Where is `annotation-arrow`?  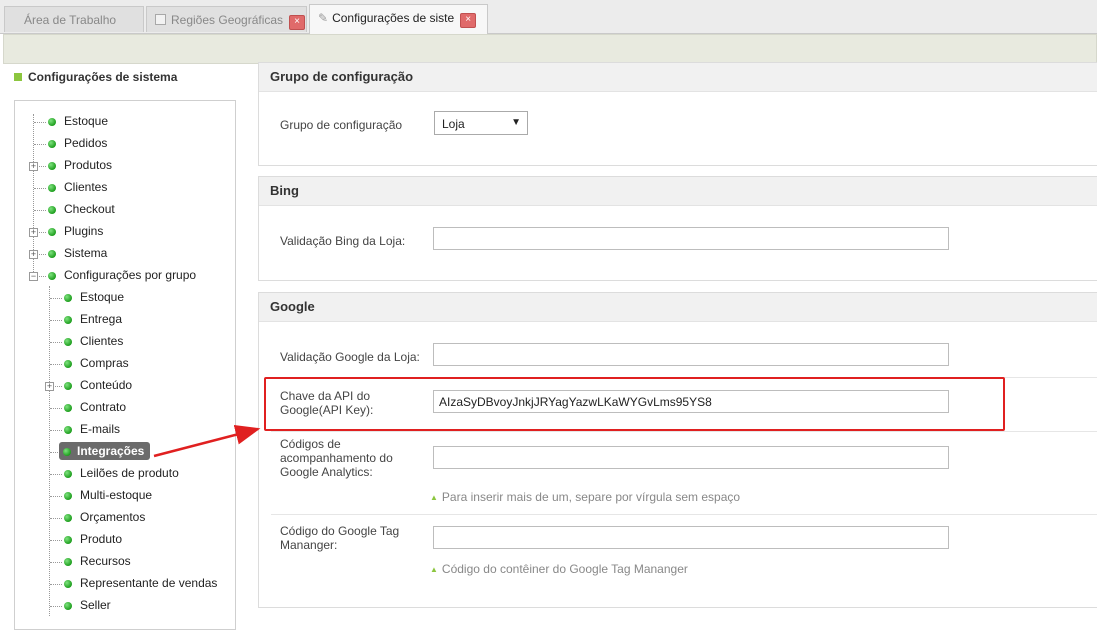
annotation-arrow is located at coordinates (207, 441).